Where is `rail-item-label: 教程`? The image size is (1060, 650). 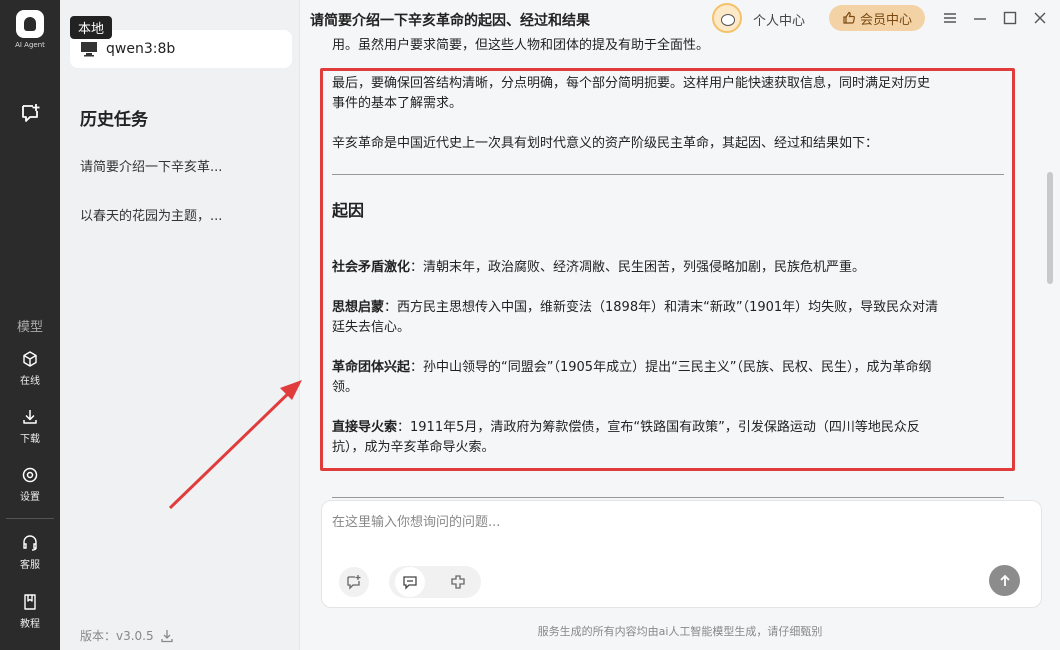 rail-item-label: 教程 is located at coordinates (30, 624).